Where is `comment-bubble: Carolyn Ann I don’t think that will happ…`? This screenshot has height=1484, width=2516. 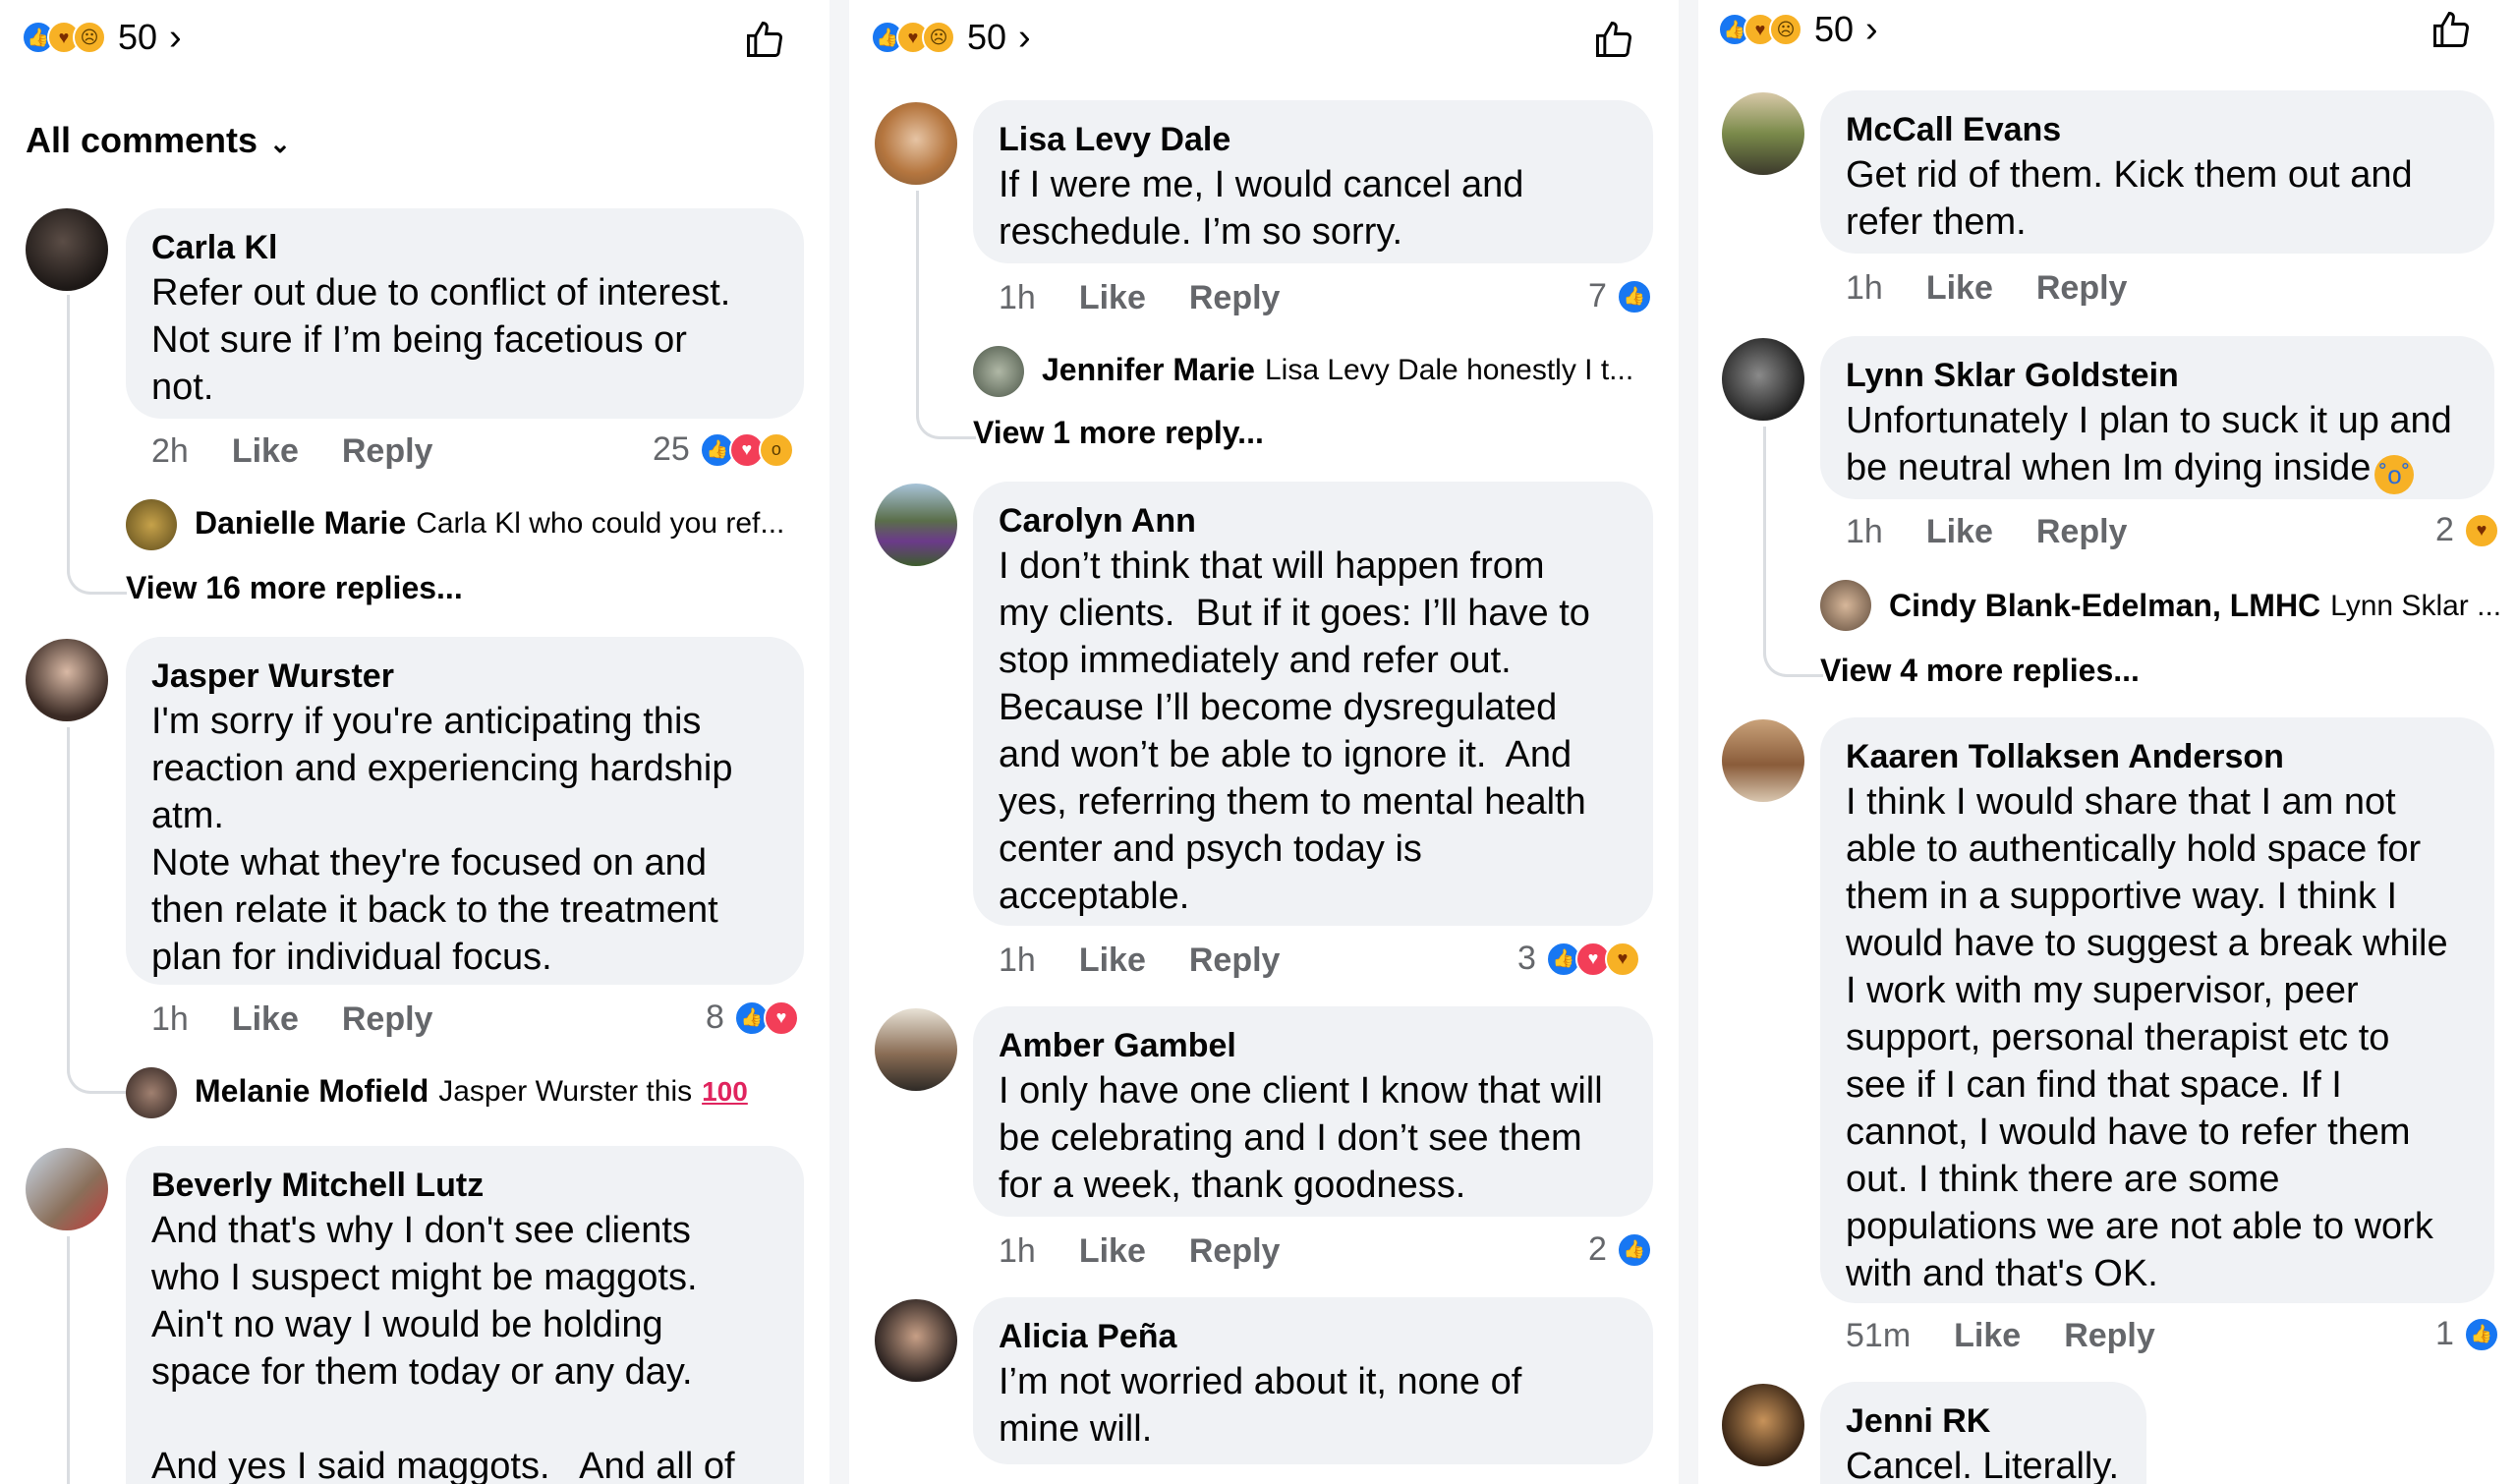
comment-bubble: Carolyn Ann I don’t think that will happ… is located at coordinates (1313, 704).